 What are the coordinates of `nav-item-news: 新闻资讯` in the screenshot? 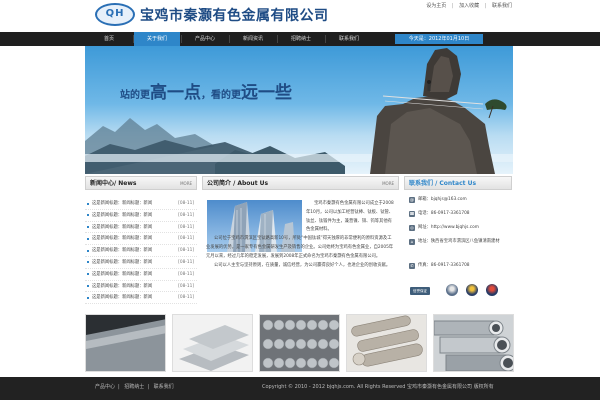 It's located at (253, 39).